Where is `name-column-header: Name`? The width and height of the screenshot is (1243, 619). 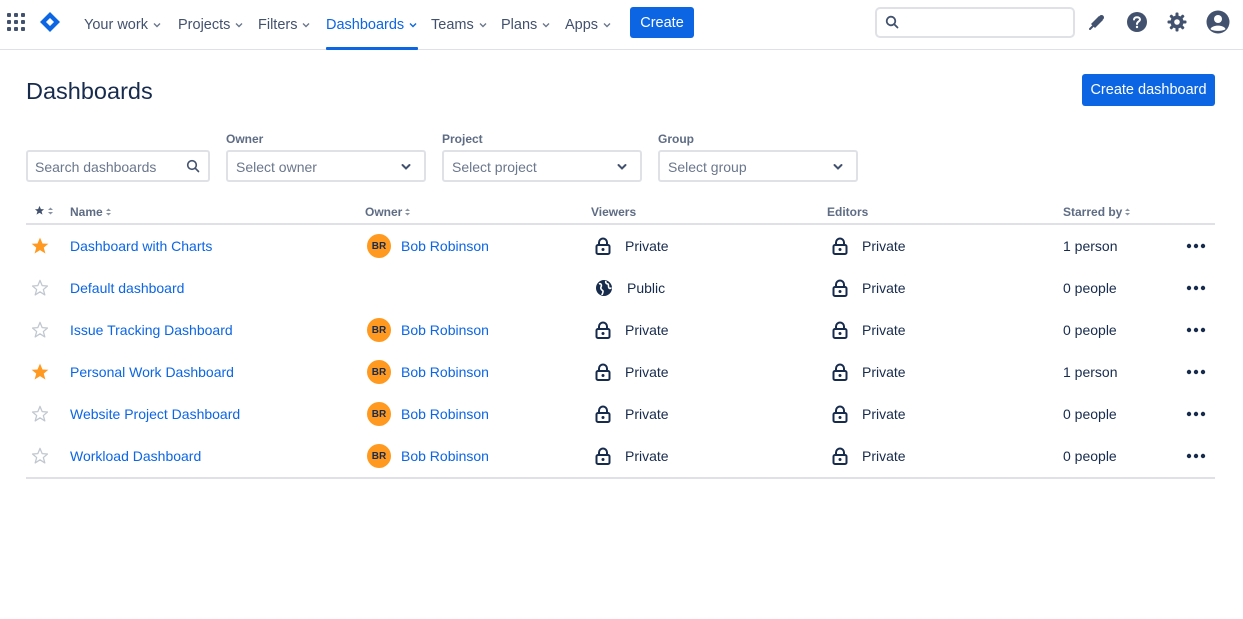
name-column-header: Name is located at coordinates (91, 212).